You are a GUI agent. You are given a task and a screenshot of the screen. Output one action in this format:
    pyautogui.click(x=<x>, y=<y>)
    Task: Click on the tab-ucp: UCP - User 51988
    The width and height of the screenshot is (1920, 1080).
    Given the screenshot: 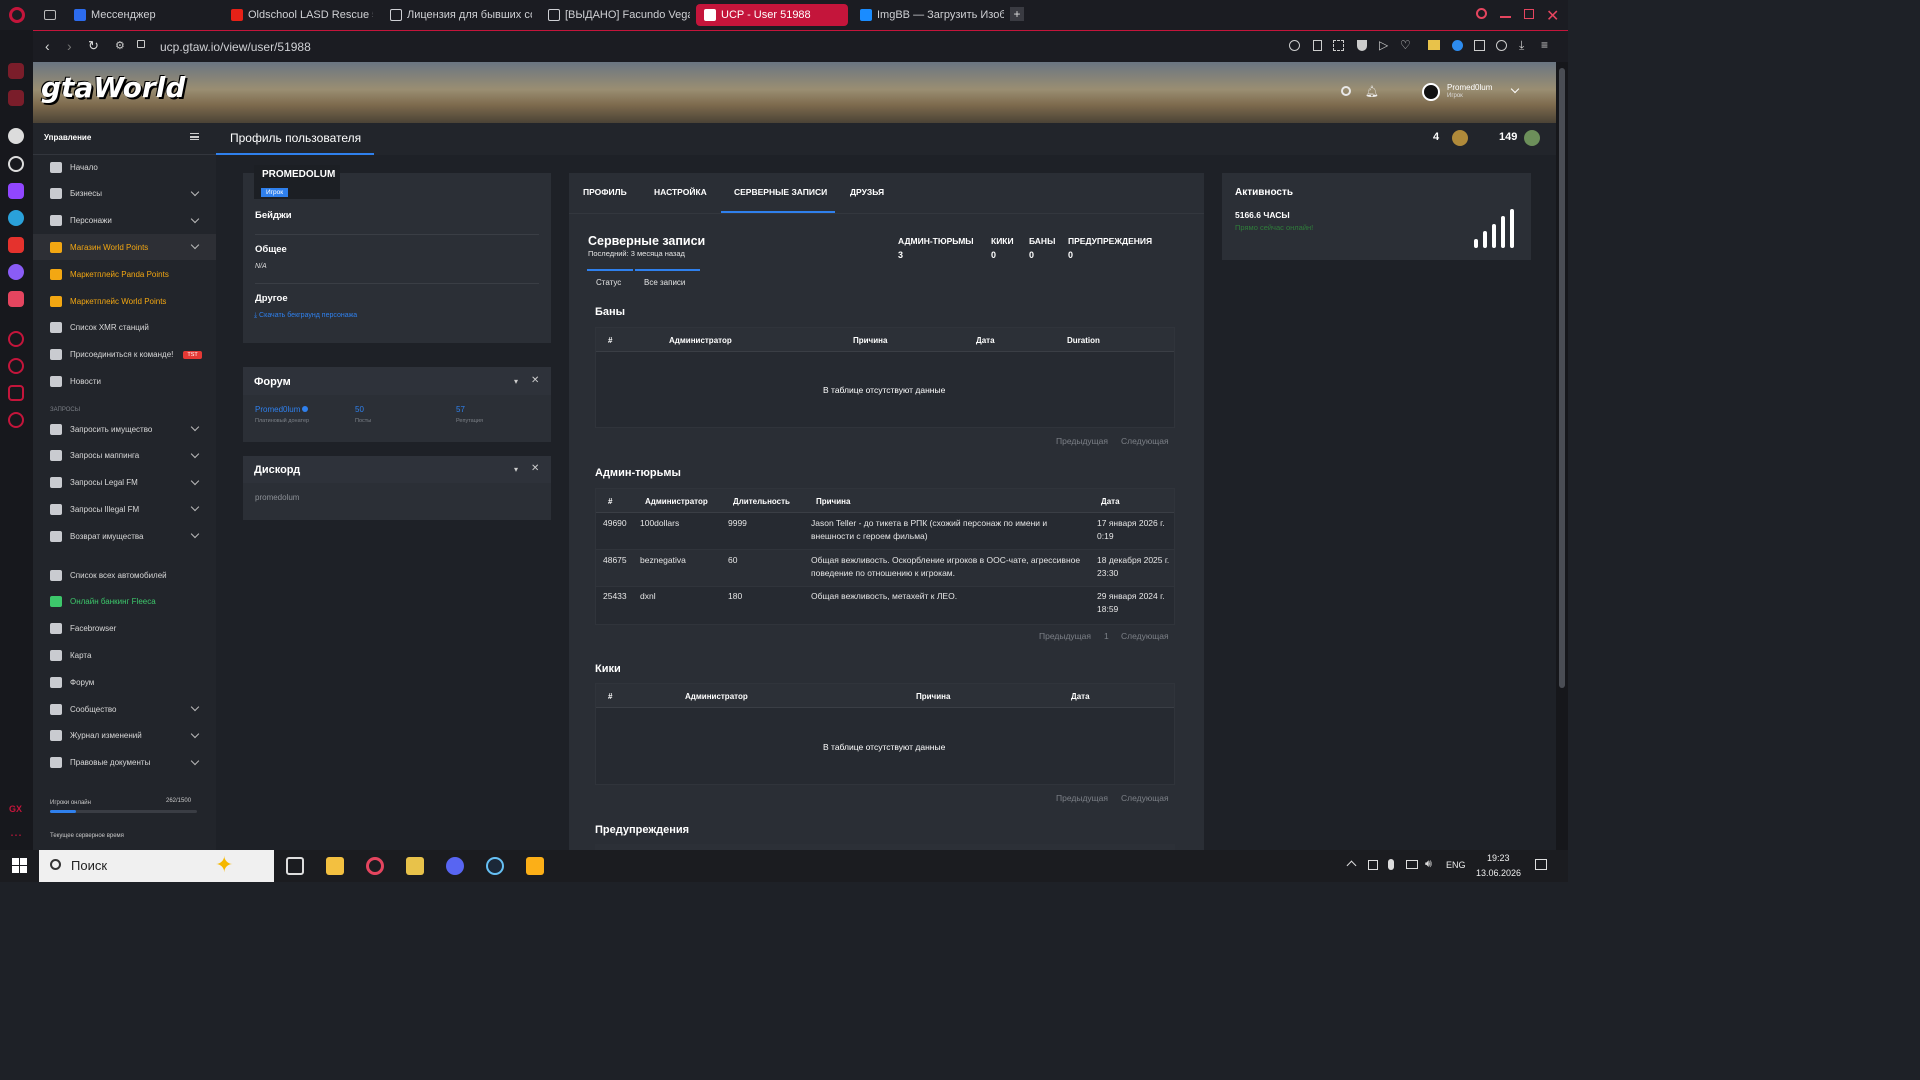 What is the action you would take?
    pyautogui.click(x=772, y=15)
    